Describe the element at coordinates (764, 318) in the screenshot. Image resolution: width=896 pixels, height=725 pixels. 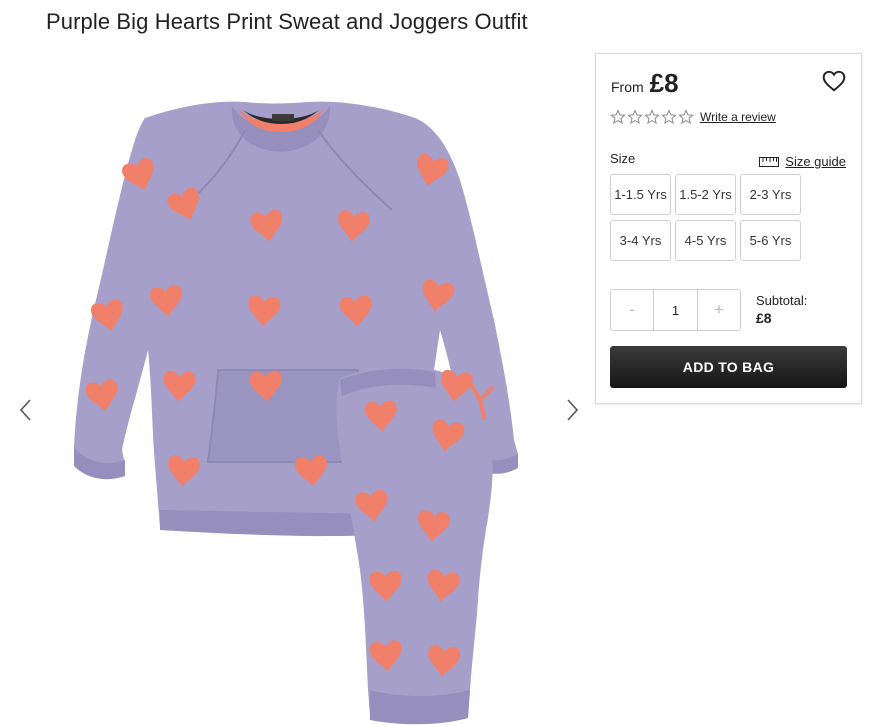
I see `subtotal-value: £8` at that location.